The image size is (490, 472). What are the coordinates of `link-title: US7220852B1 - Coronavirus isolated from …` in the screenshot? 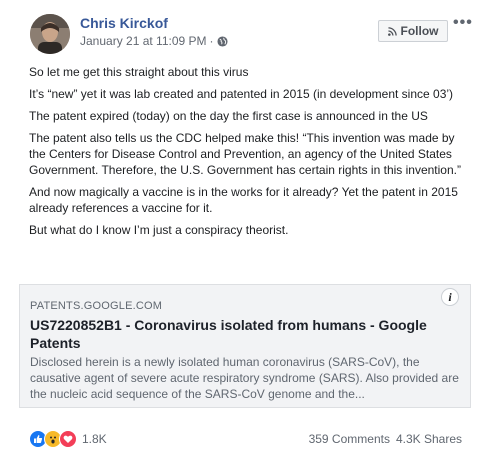 It's located at (240, 334).